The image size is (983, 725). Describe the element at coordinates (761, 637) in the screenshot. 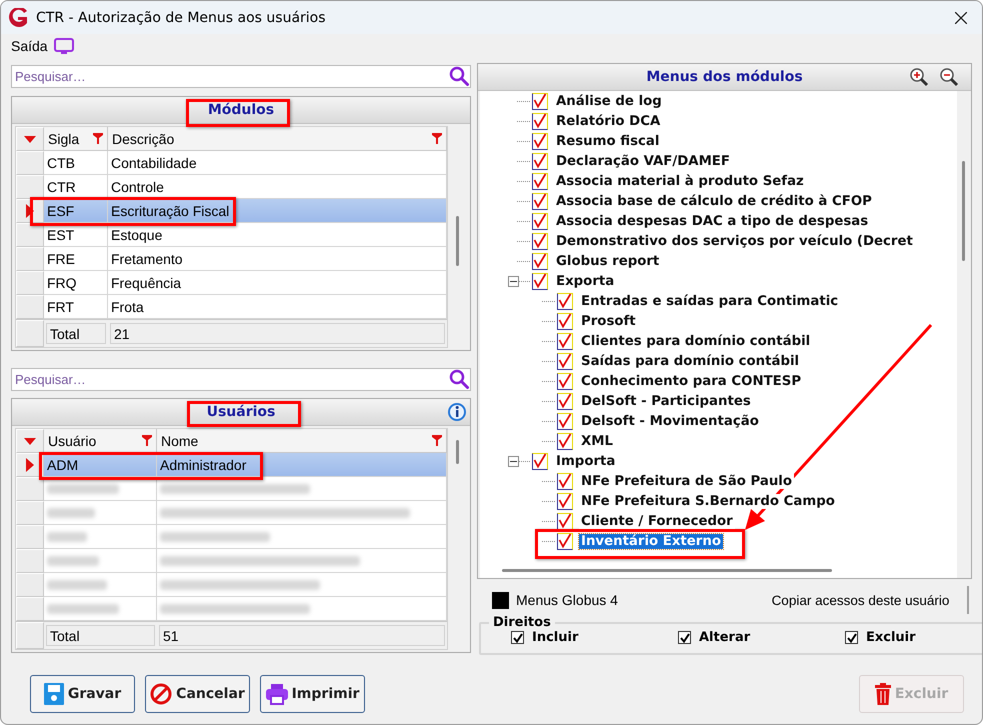

I see `checkbox-label: Alterar` at that location.